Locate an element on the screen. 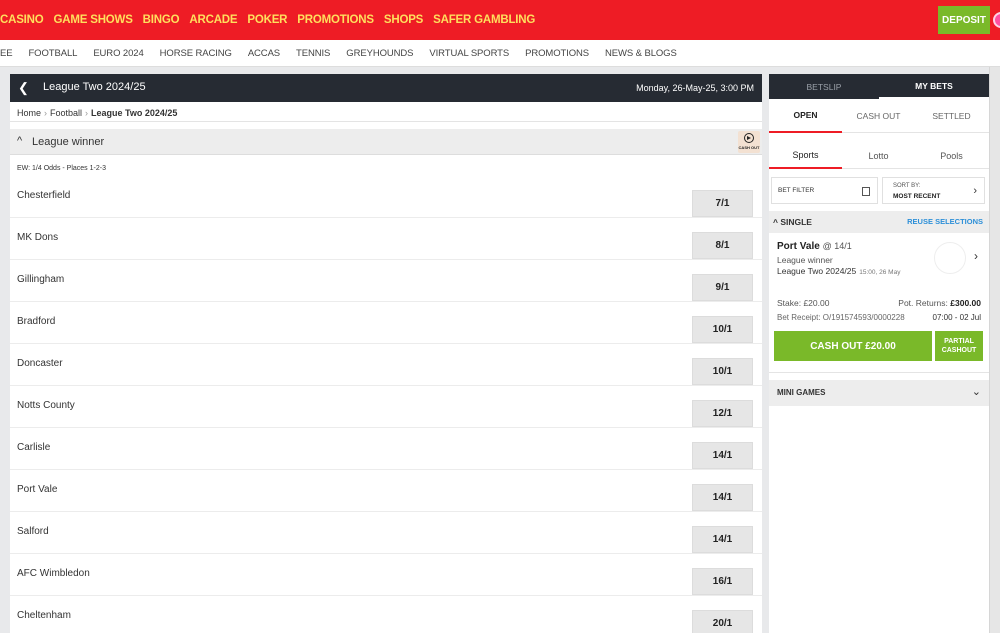  topnav-bingo: BINGO is located at coordinates (161, 20).